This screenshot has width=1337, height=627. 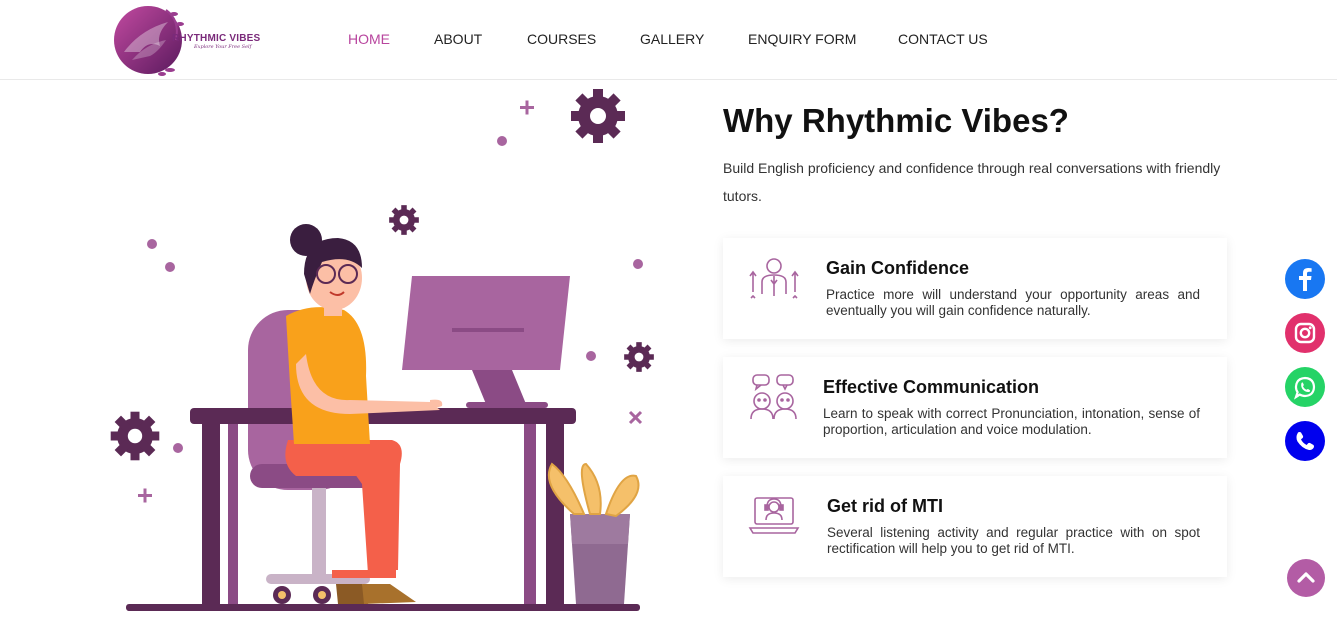 What do you see at coordinates (561, 39) in the screenshot?
I see `nav-courses: COURSES` at bounding box center [561, 39].